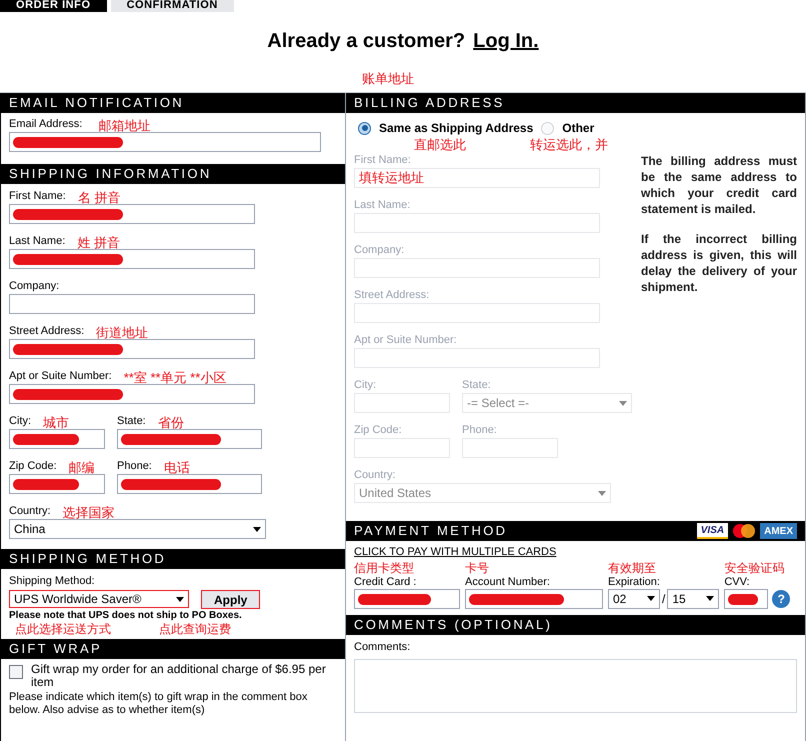 Image resolution: width=806 pixels, height=741 pixels. What do you see at coordinates (456, 128) in the screenshot?
I see `radio-label: Same as Shipping Address` at bounding box center [456, 128].